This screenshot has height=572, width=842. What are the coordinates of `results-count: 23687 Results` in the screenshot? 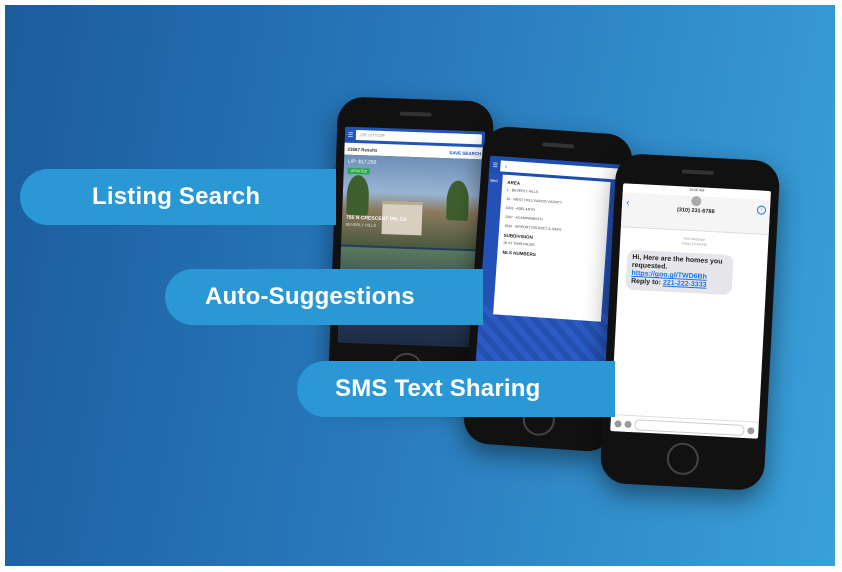 It's located at (362, 149).